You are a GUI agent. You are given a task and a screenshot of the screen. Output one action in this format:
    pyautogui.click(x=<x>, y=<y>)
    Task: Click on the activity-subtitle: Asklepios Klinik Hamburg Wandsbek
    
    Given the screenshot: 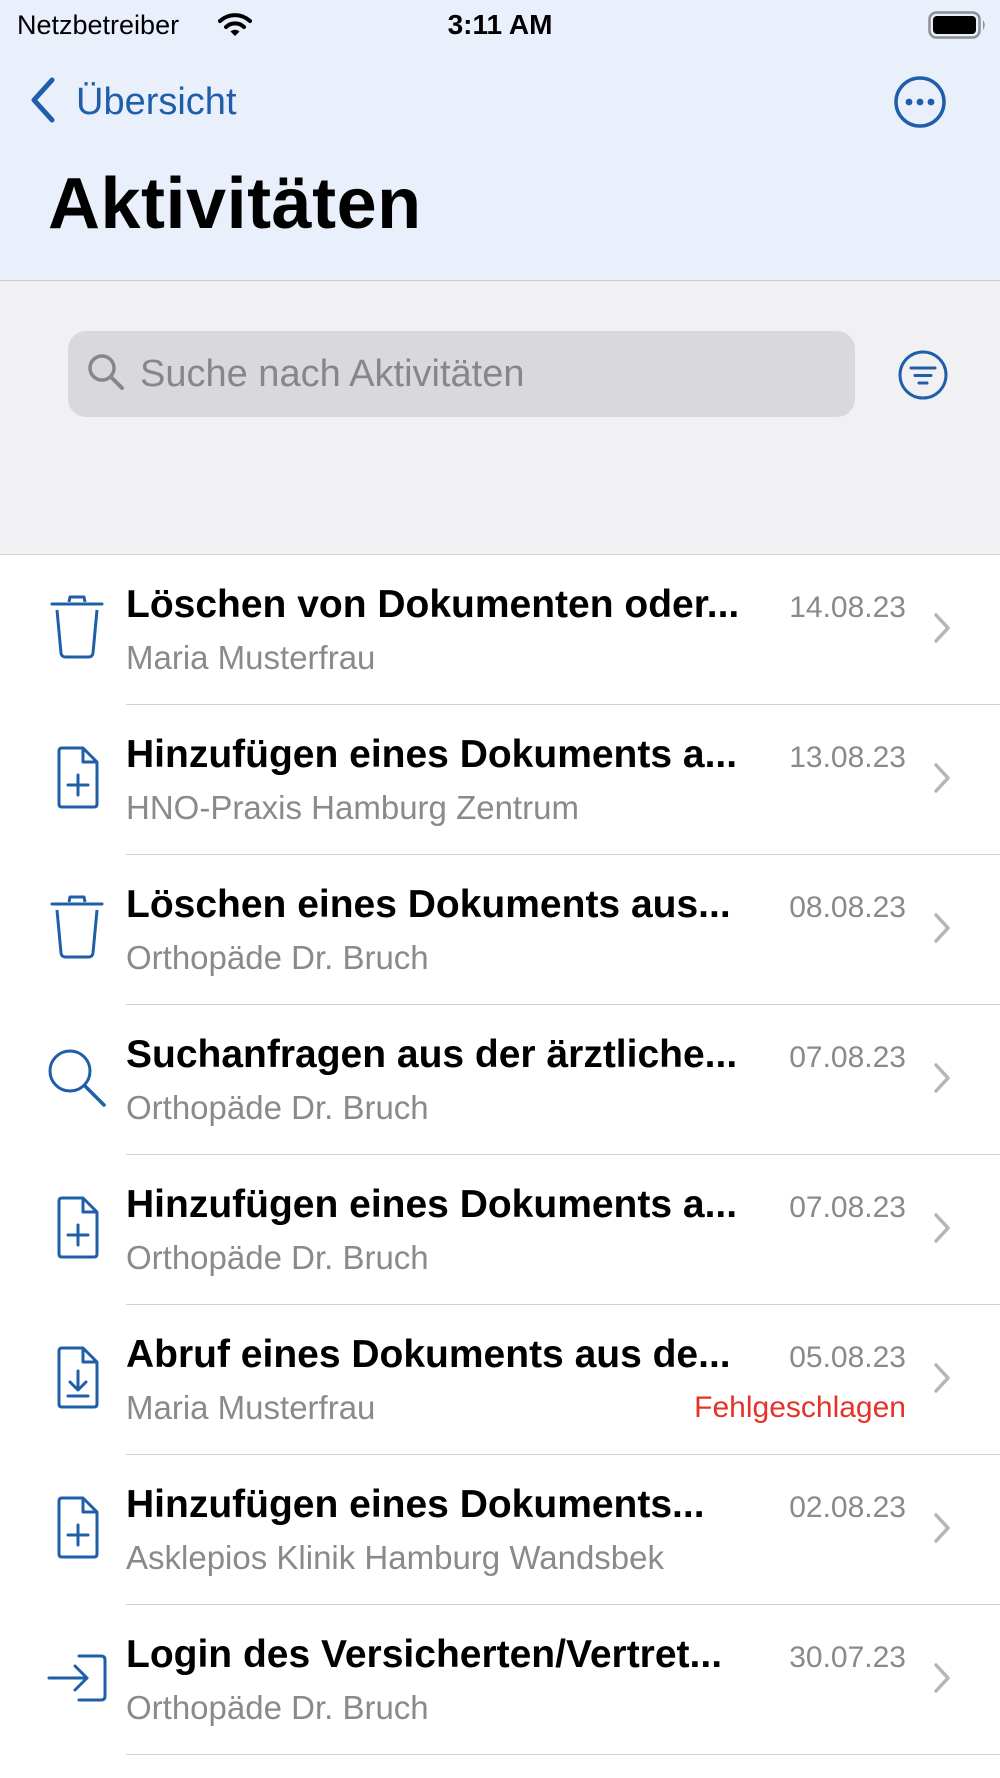 What is the action you would take?
    pyautogui.click(x=395, y=1557)
    